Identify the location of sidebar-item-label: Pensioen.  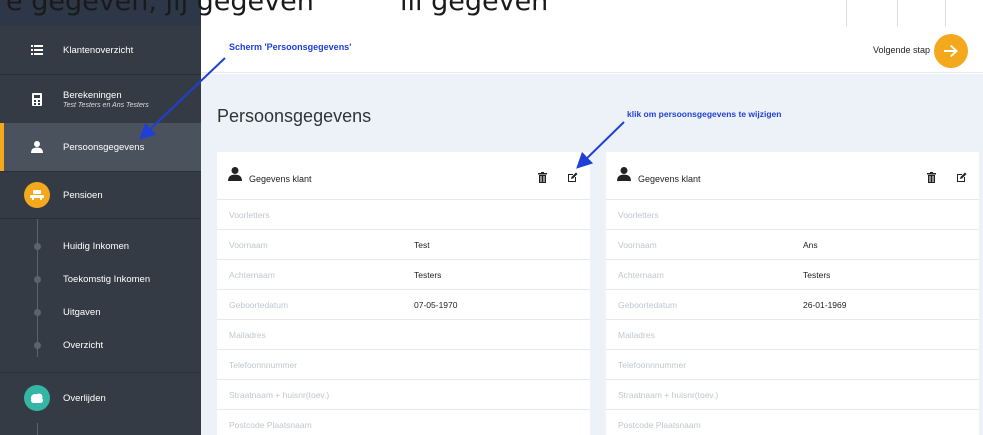
(83, 195).